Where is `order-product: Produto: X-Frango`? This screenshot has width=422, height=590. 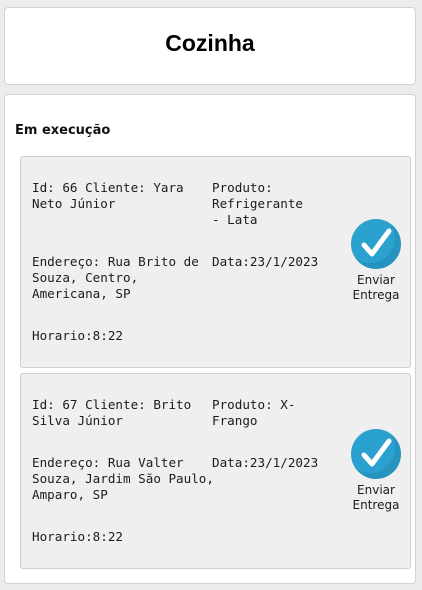
order-product: Produto: X-Frango is located at coordinates (254, 412).